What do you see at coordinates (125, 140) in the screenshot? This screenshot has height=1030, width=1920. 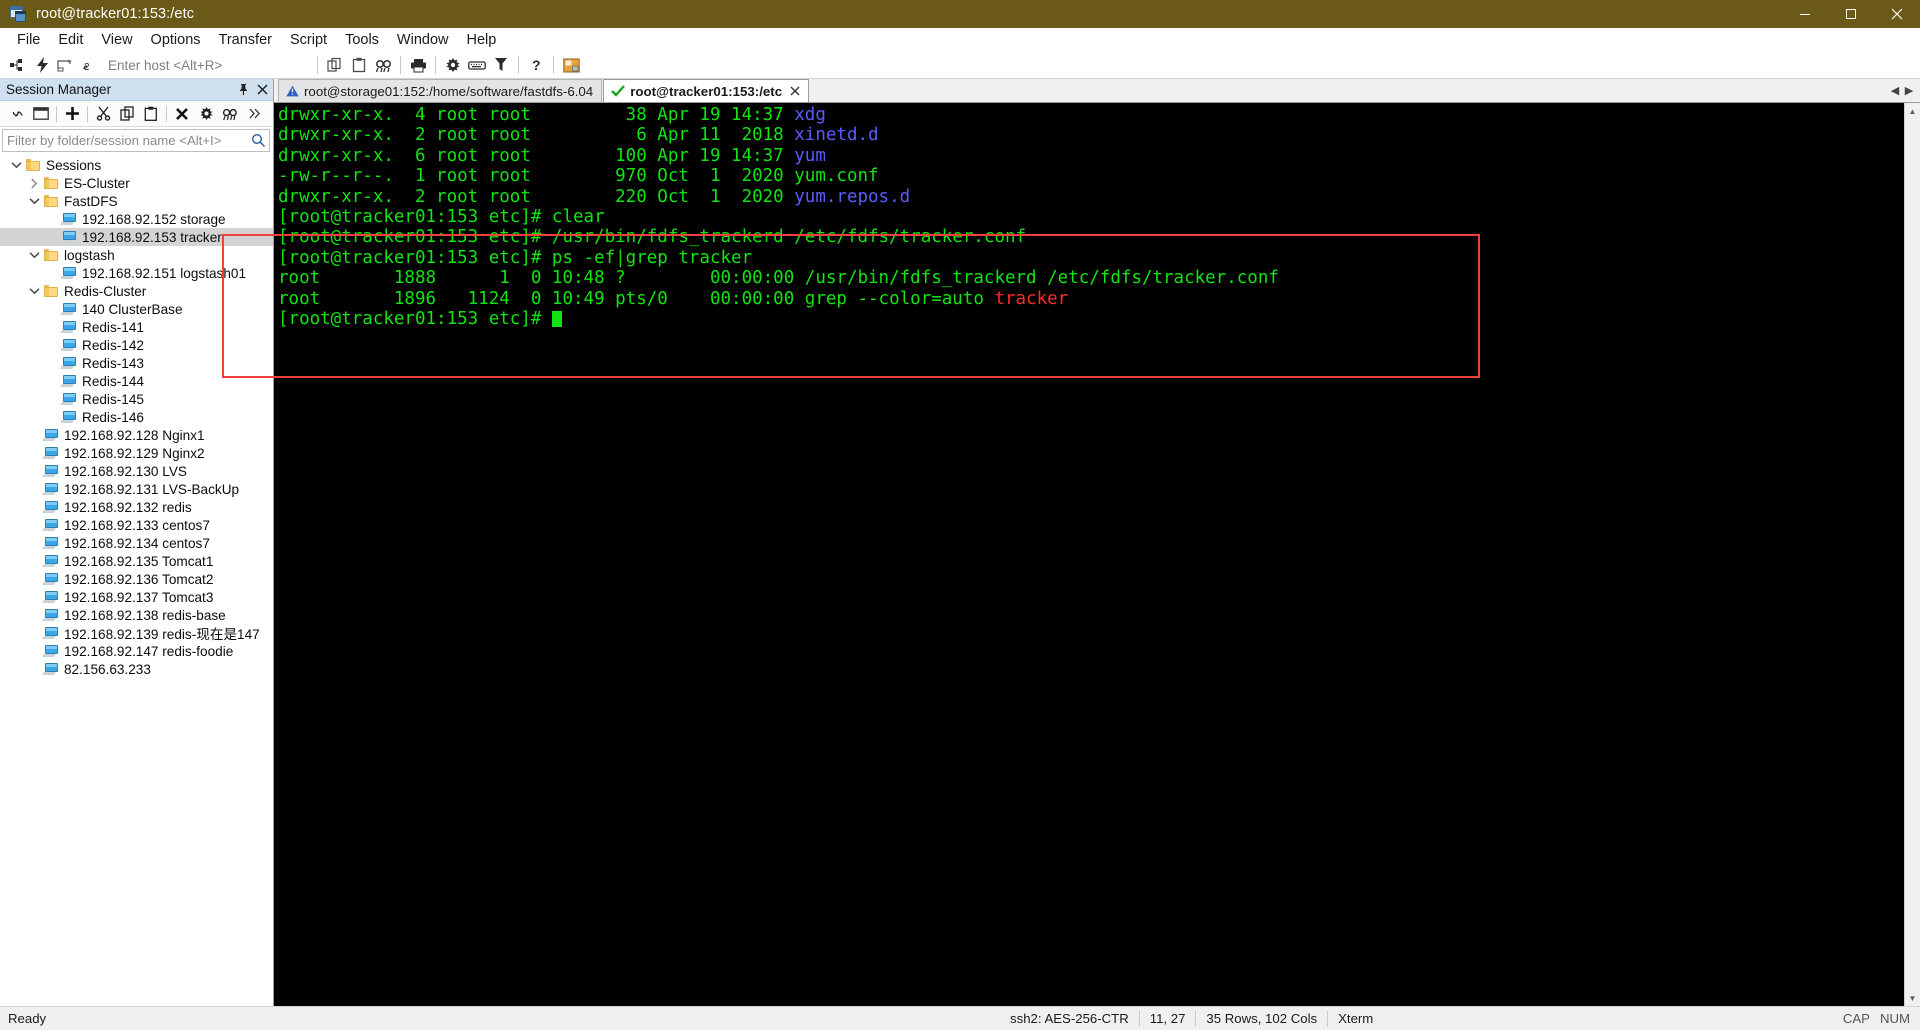 I see `session-filter-input` at bounding box center [125, 140].